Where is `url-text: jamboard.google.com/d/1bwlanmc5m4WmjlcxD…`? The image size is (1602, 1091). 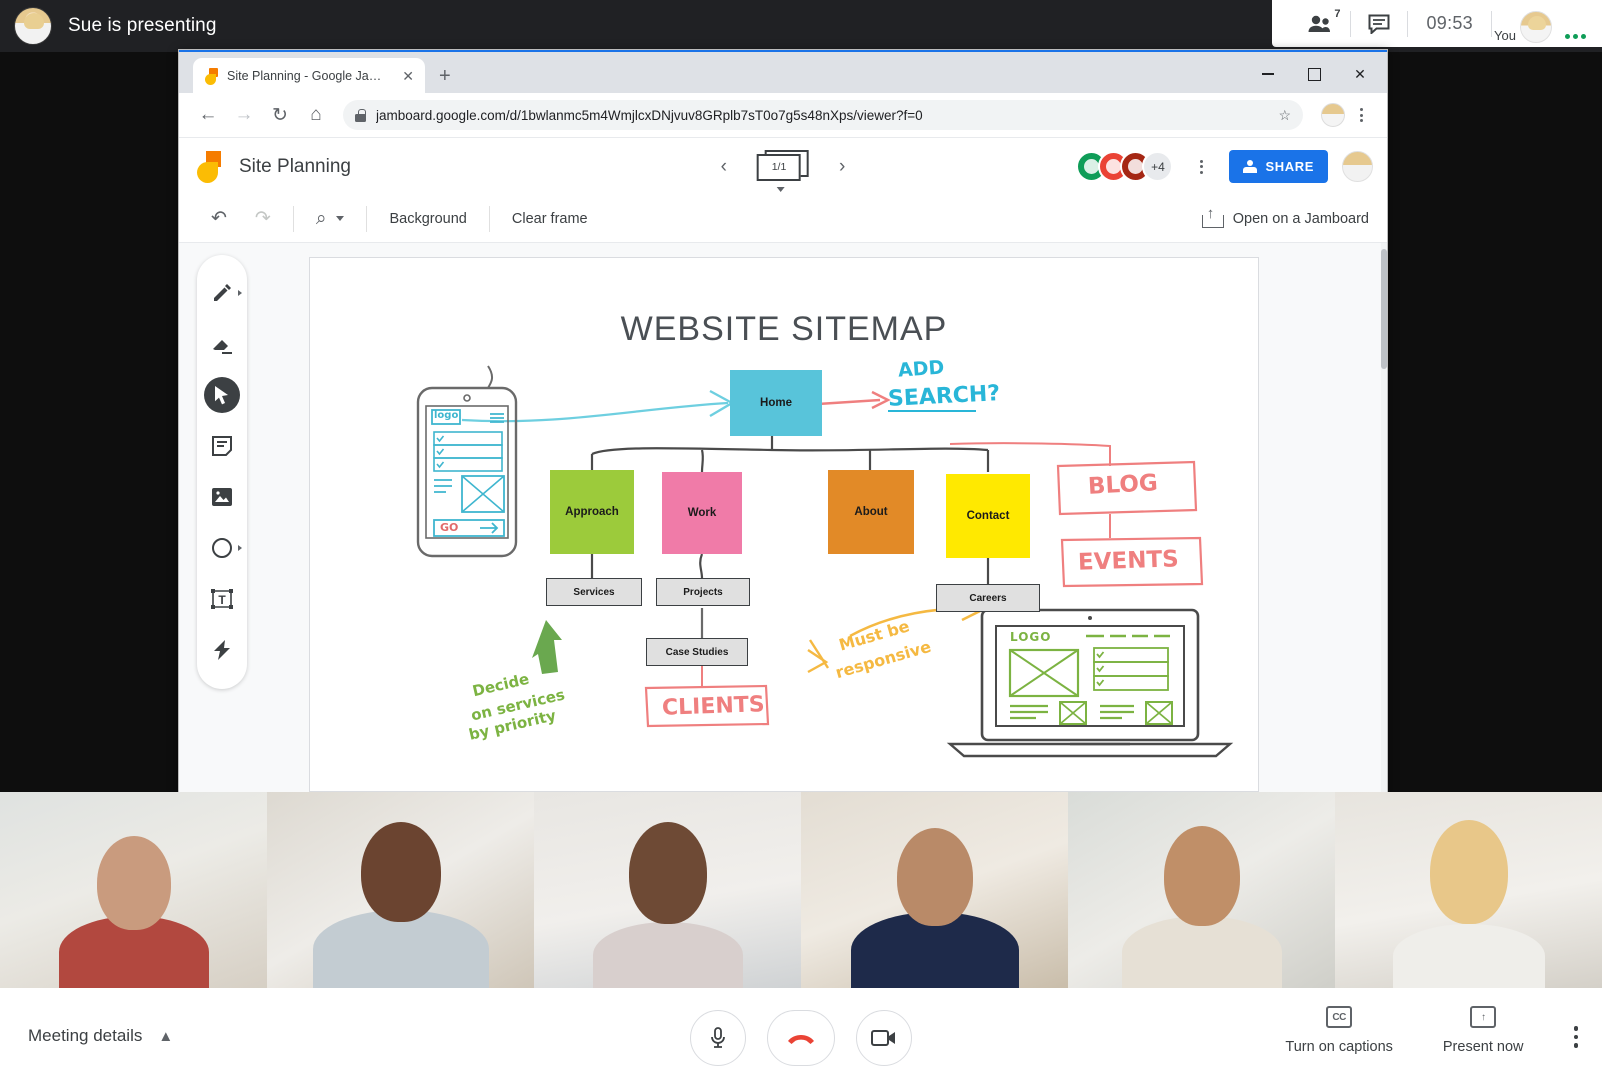 url-text: jamboard.google.com/d/1bwlanmc5m4WmjlcxD… is located at coordinates (649, 115).